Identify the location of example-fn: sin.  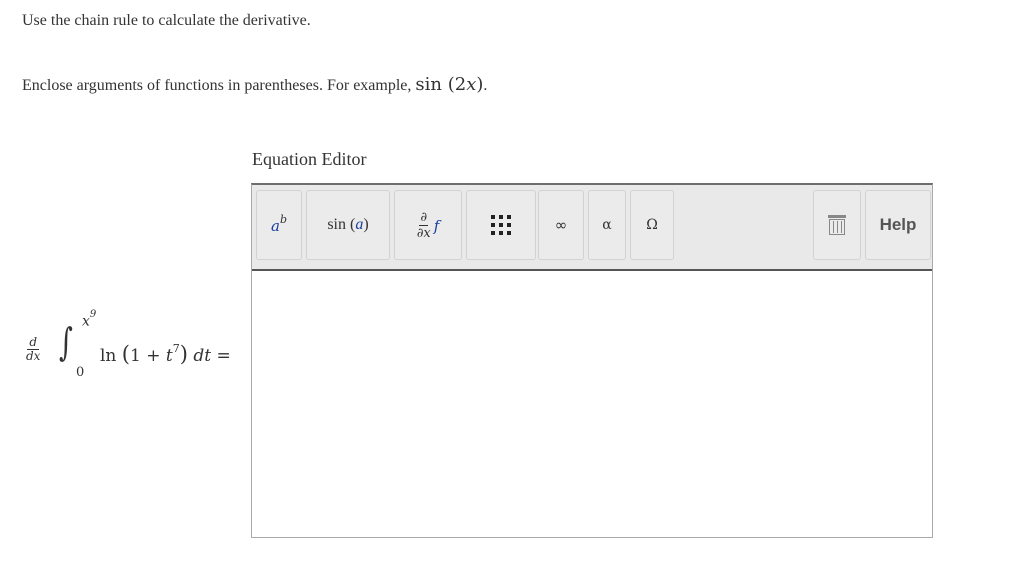
(428, 84).